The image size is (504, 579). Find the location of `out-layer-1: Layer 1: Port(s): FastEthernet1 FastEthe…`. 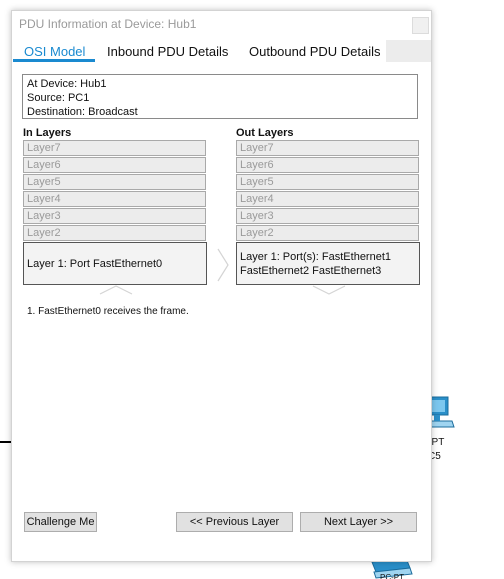

out-layer-1: Layer 1: Port(s): FastEthernet1 FastEthe… is located at coordinates (328, 263).